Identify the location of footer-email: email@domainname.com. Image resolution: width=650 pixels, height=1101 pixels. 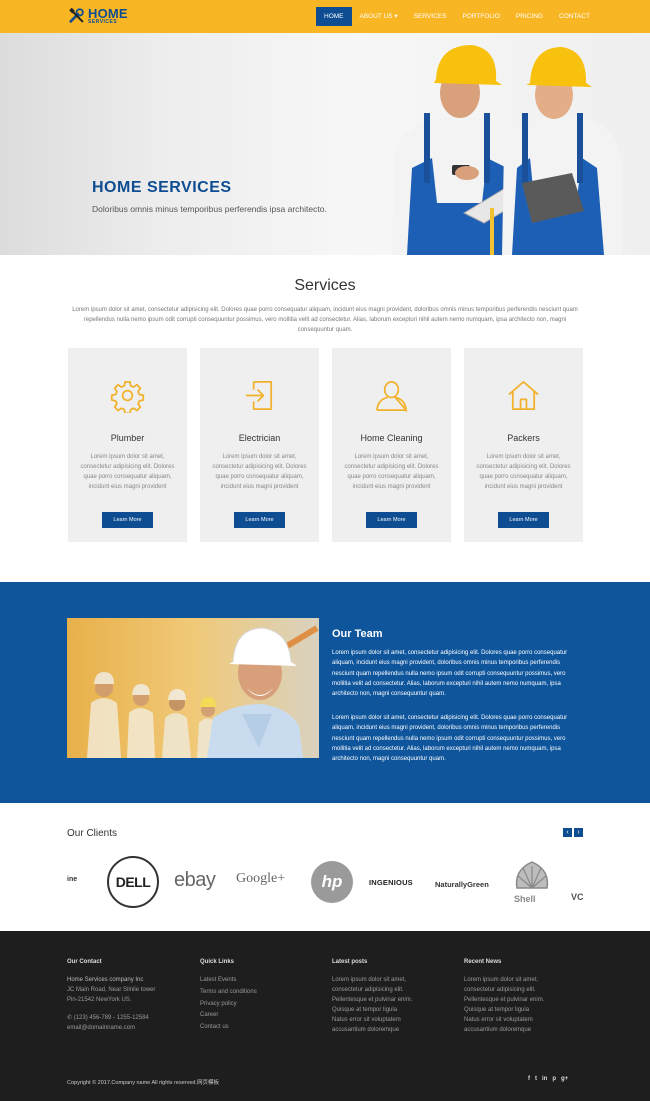
(127, 1028).